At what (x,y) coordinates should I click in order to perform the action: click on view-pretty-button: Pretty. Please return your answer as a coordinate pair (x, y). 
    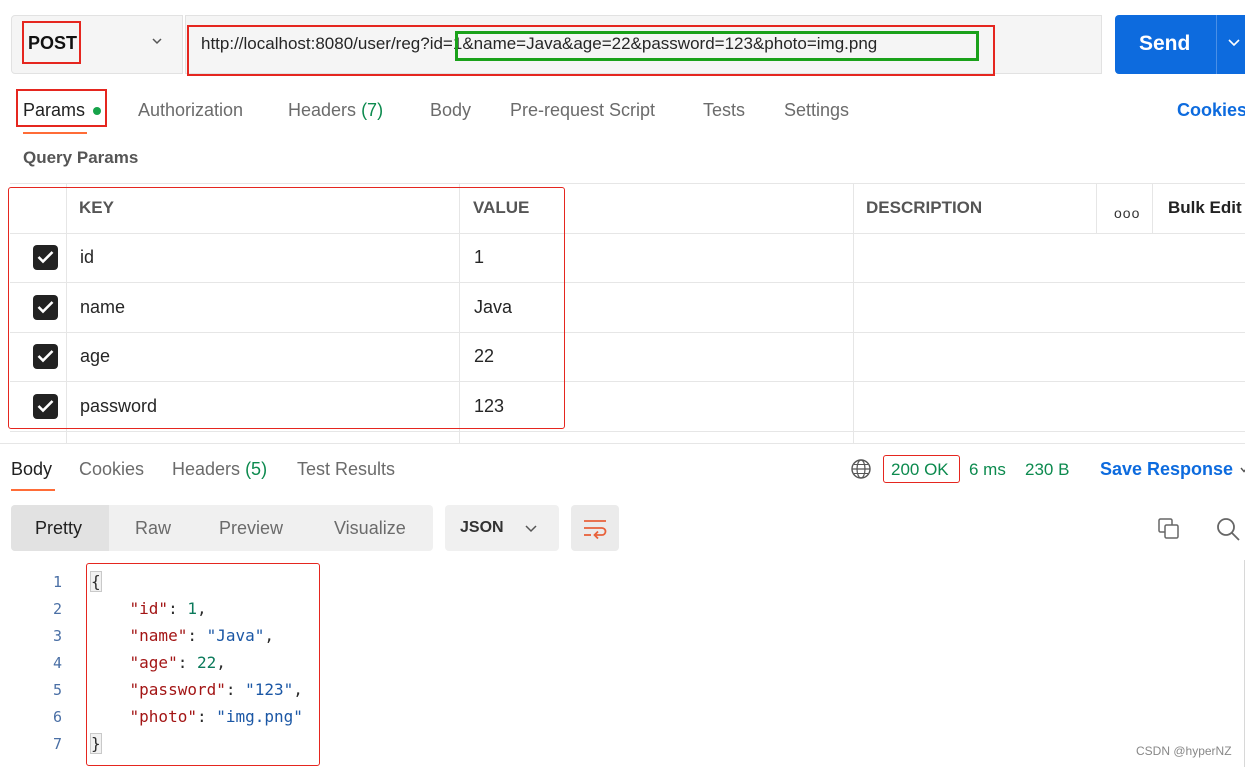
    Looking at the image, I should click on (58, 528).